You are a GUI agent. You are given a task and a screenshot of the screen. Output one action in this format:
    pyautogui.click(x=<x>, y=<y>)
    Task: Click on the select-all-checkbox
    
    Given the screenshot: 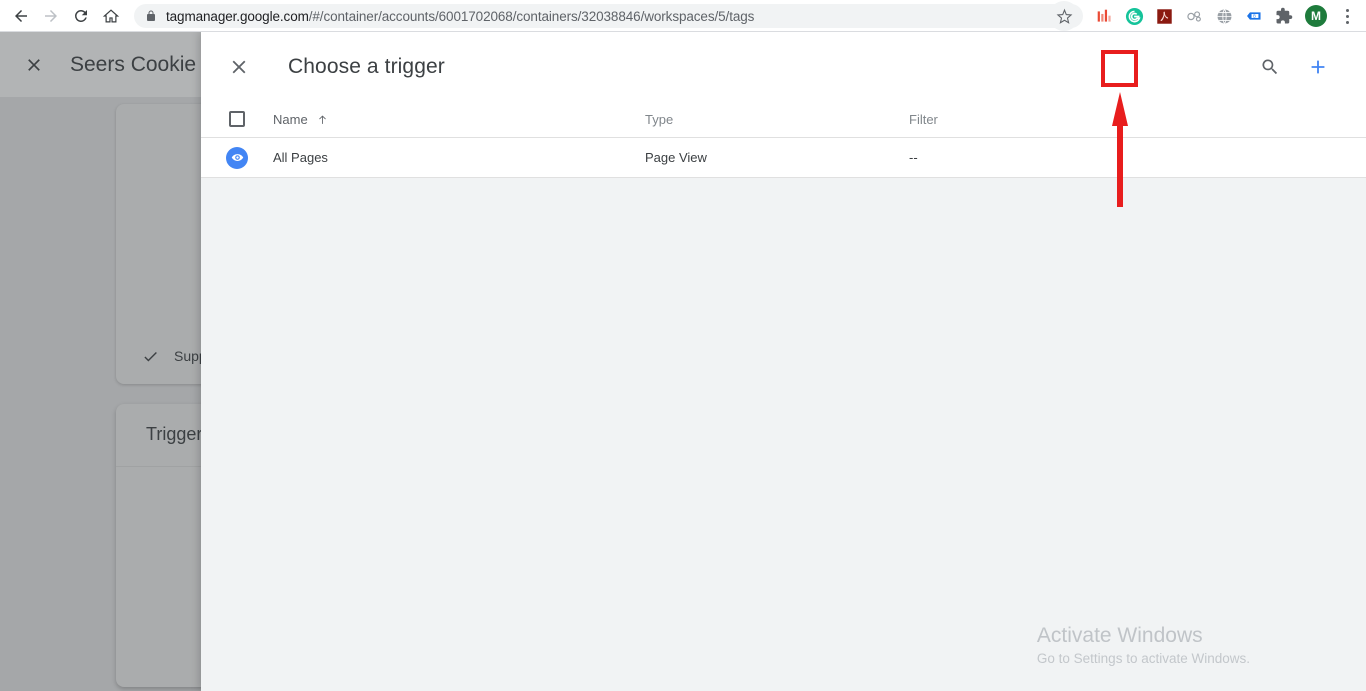 What is the action you would take?
    pyautogui.click(x=237, y=119)
    